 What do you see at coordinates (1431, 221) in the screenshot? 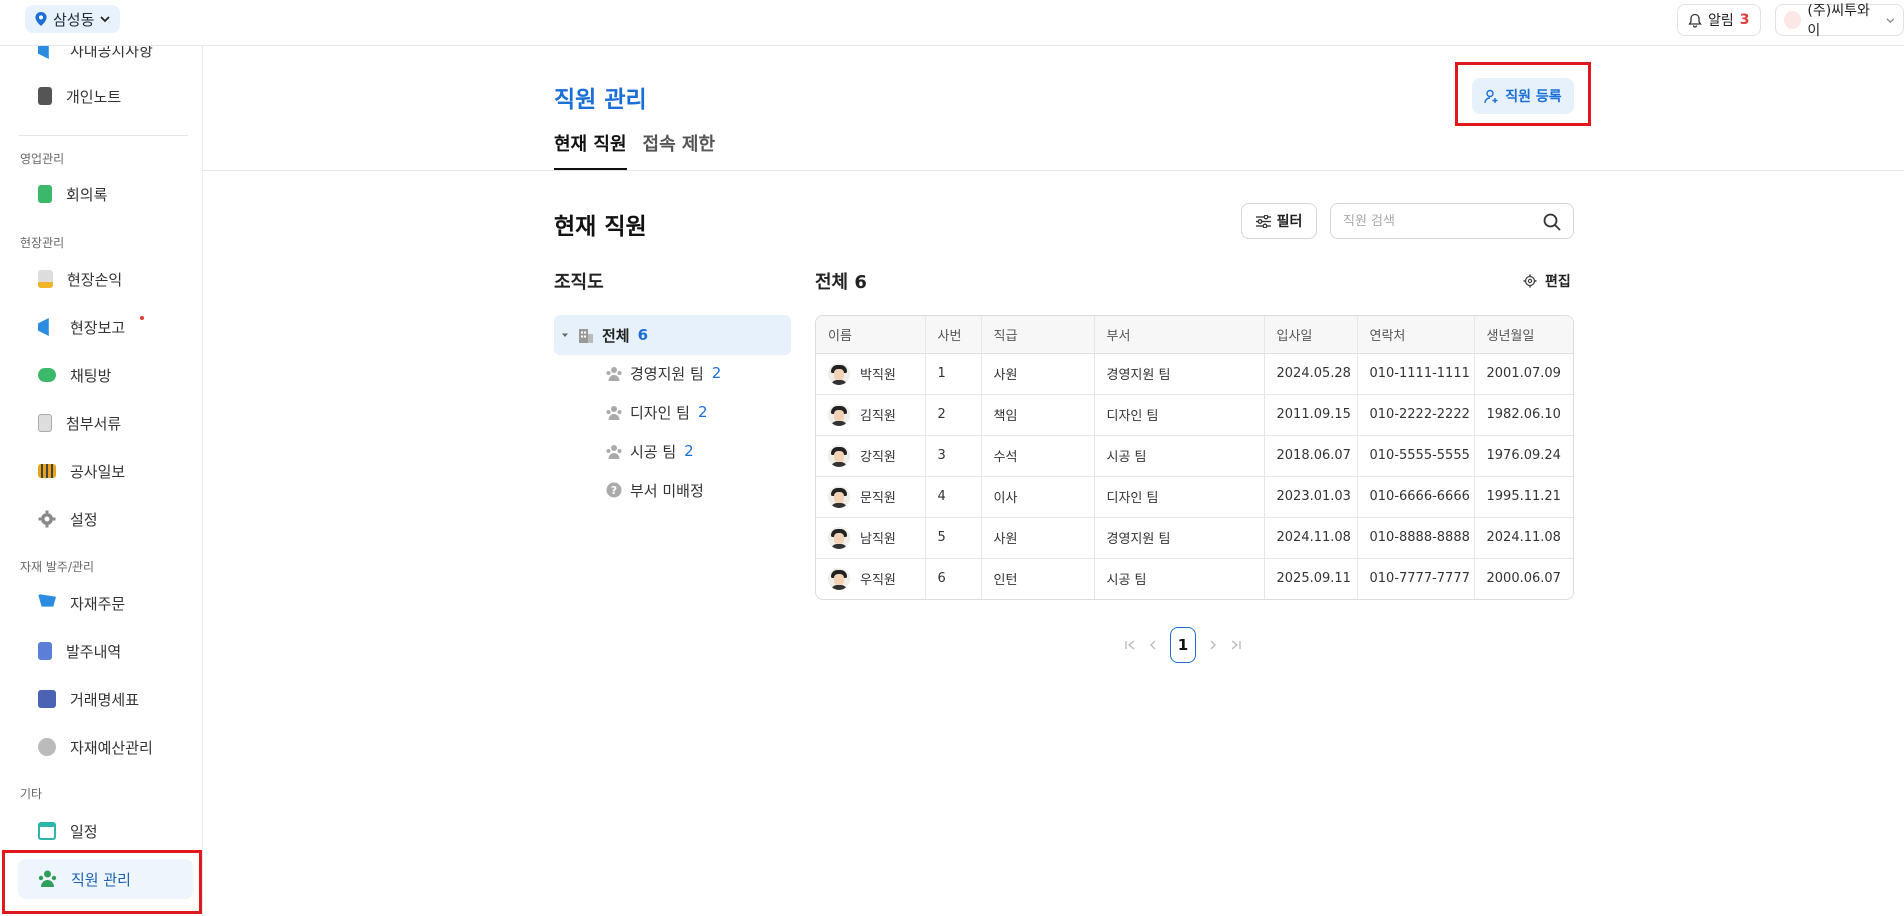
I see `staff-search-input` at bounding box center [1431, 221].